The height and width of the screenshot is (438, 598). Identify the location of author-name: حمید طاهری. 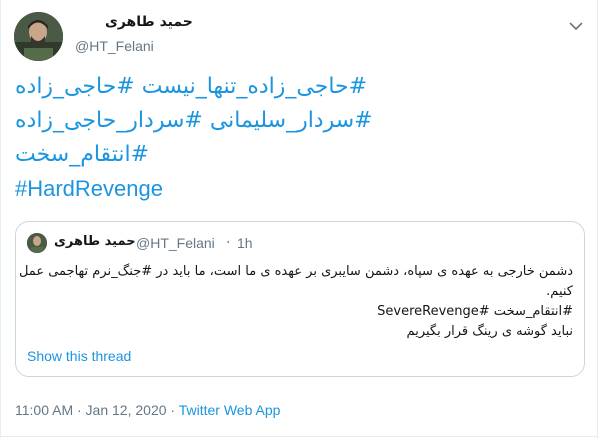
(149, 22).